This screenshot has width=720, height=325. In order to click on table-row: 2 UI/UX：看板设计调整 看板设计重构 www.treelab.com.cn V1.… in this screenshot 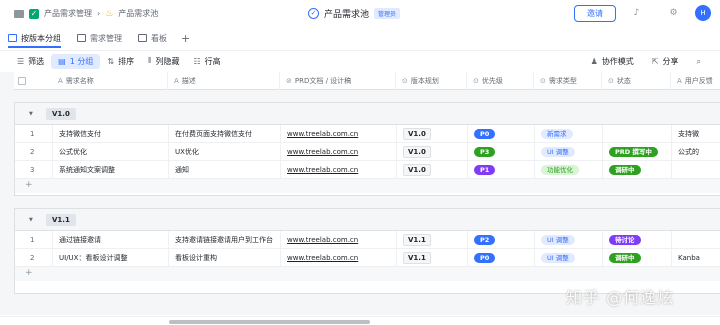, I will do `click(367, 258)`.